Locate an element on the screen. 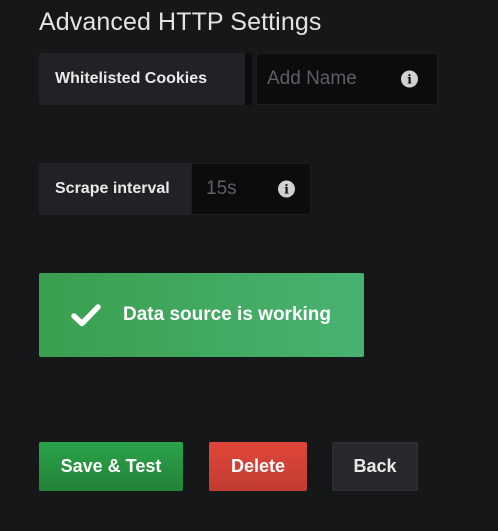 This screenshot has height=531, width=498. whitelisted-cookies-label: Whitelisted Cookies is located at coordinates (142, 79).